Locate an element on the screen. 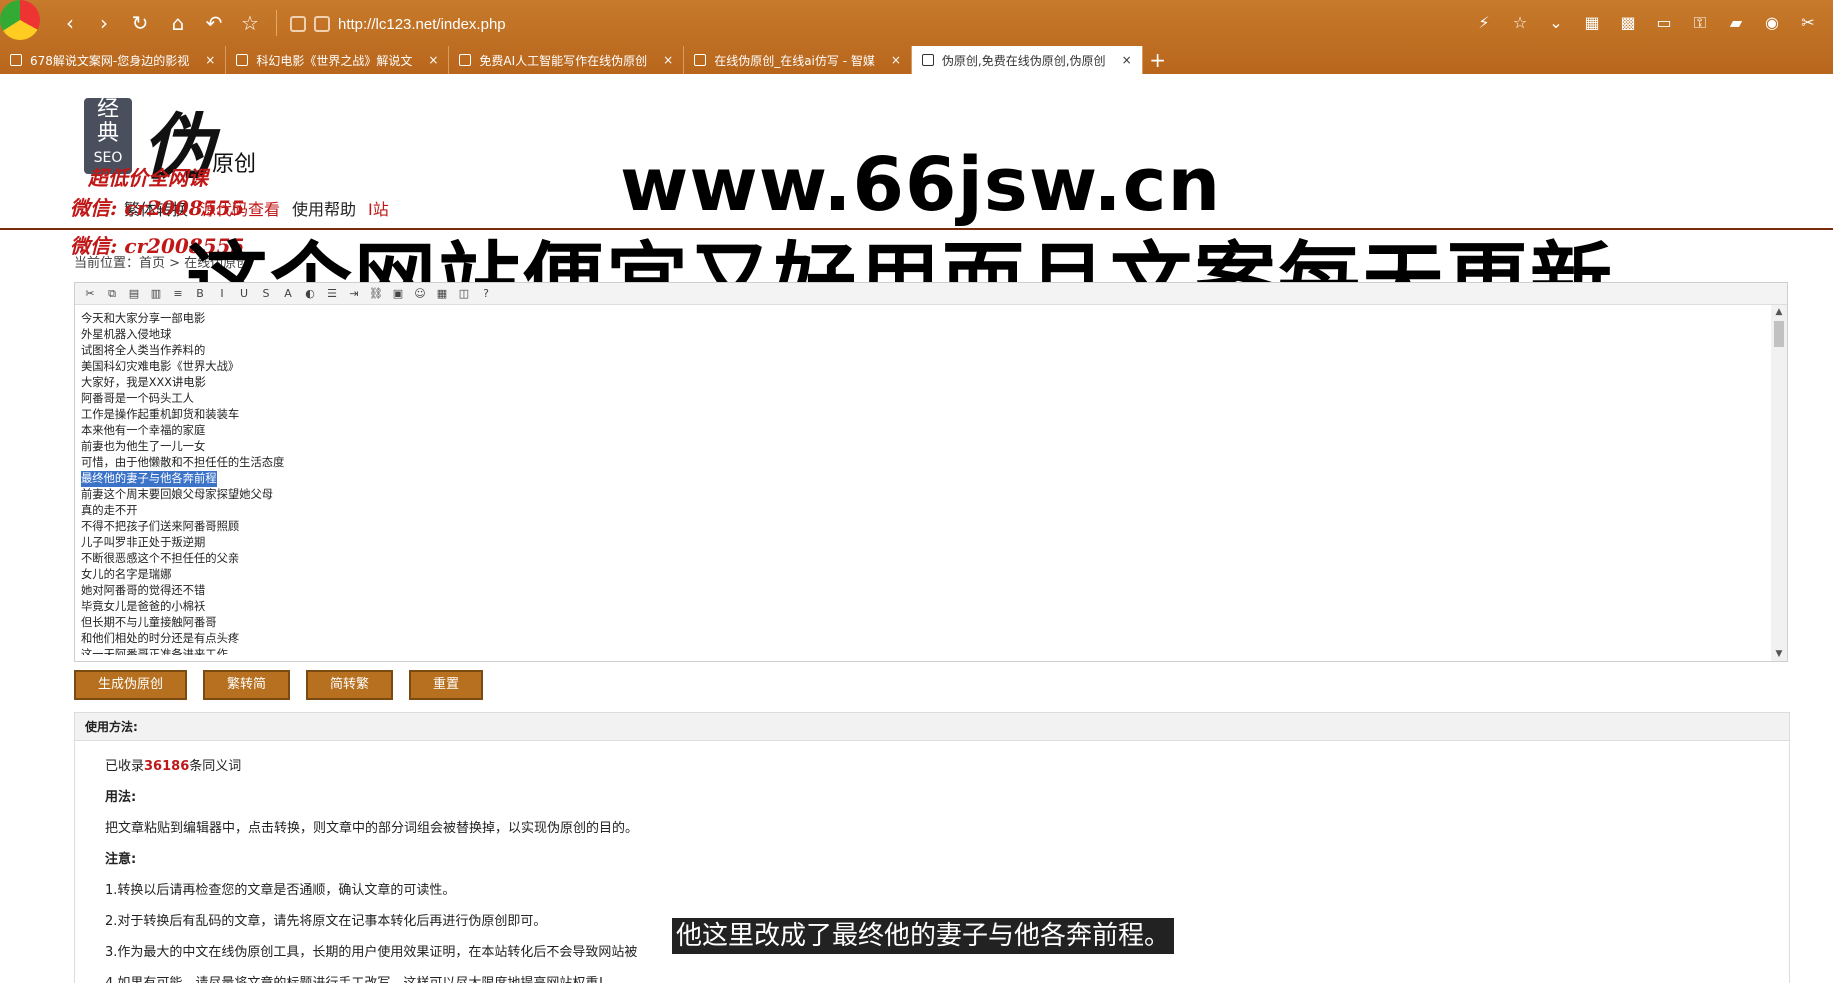 The image size is (1833, 983). editor-line: 不得不把孩子们送来阿番哥照顾 is located at coordinates (160, 526).